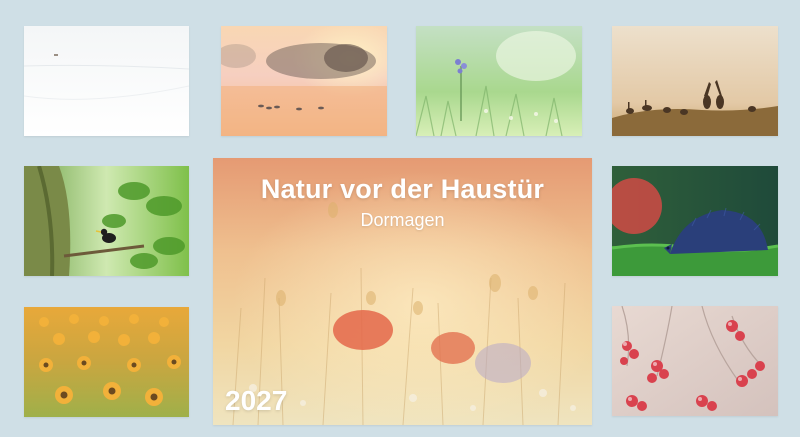 This screenshot has height=437, width=800. Describe the element at coordinates (695, 361) in the screenshot. I see `photo-frosted-berries` at that location.